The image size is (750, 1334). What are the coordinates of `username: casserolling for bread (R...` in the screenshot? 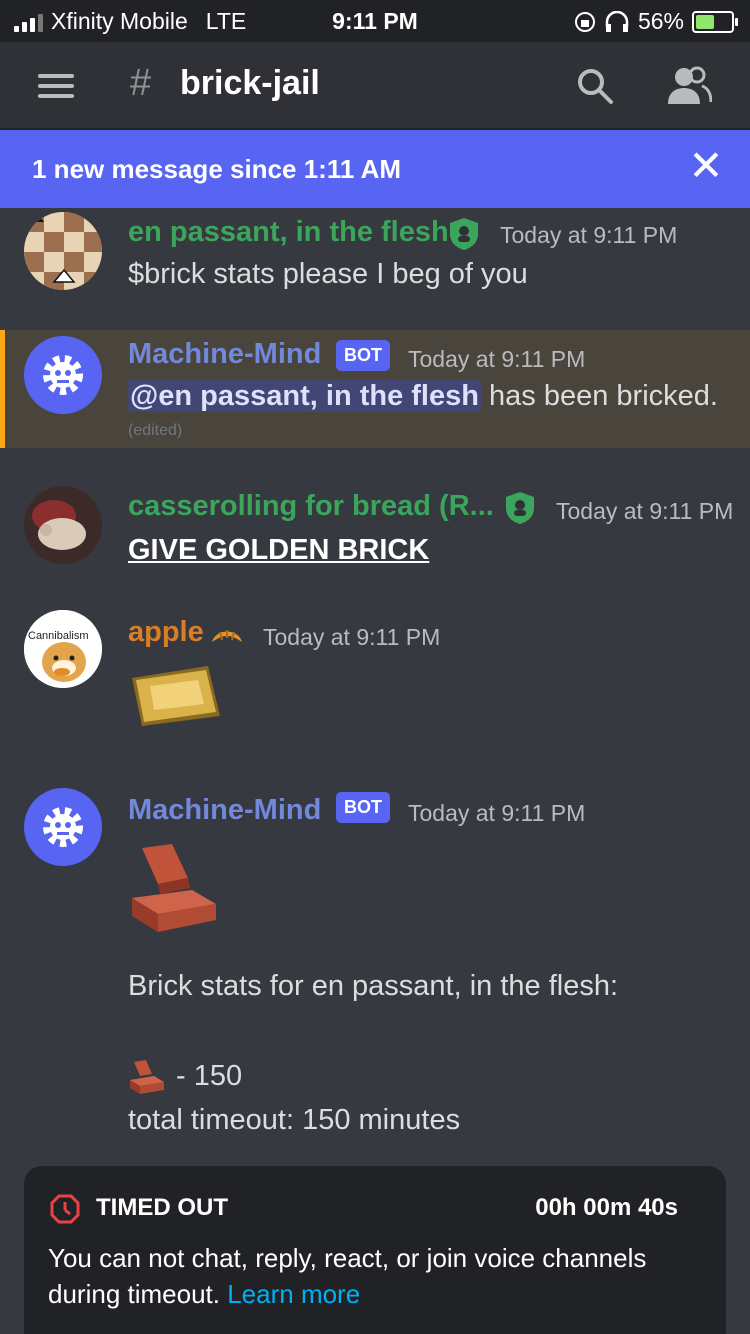 It's located at (311, 506).